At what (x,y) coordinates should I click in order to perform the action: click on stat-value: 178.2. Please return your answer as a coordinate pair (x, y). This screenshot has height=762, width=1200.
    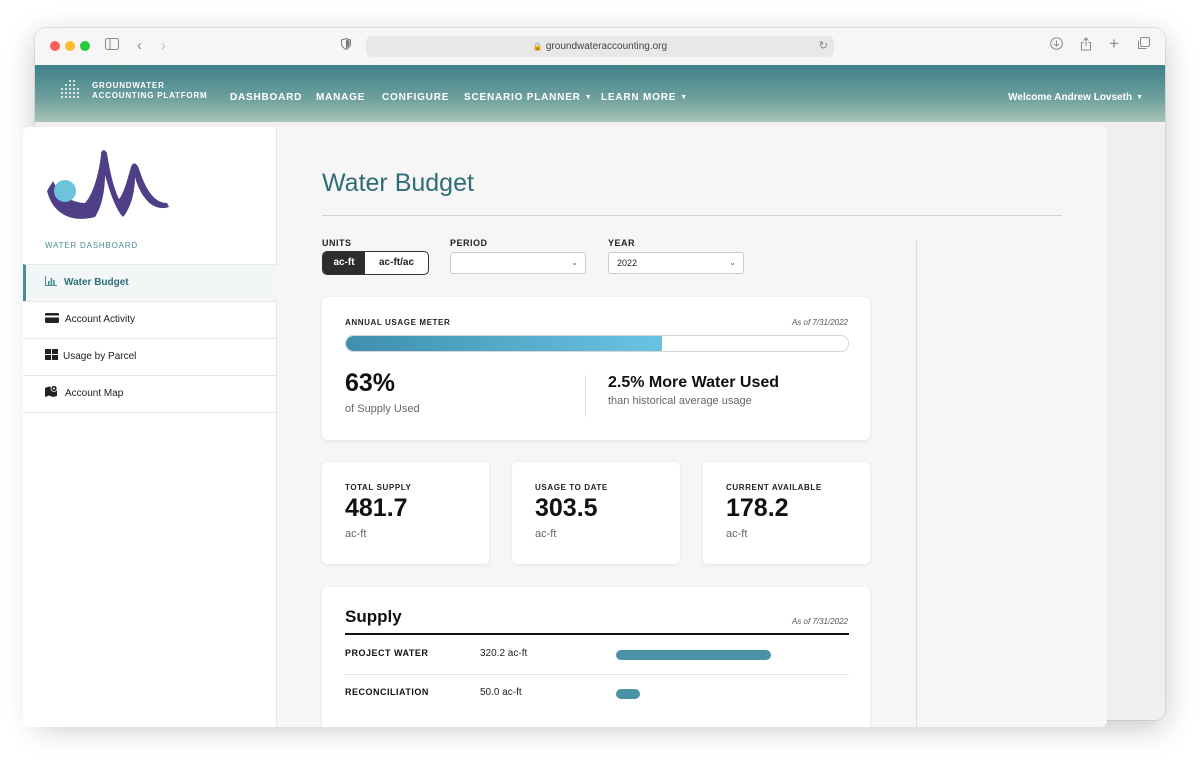
    Looking at the image, I should click on (757, 508).